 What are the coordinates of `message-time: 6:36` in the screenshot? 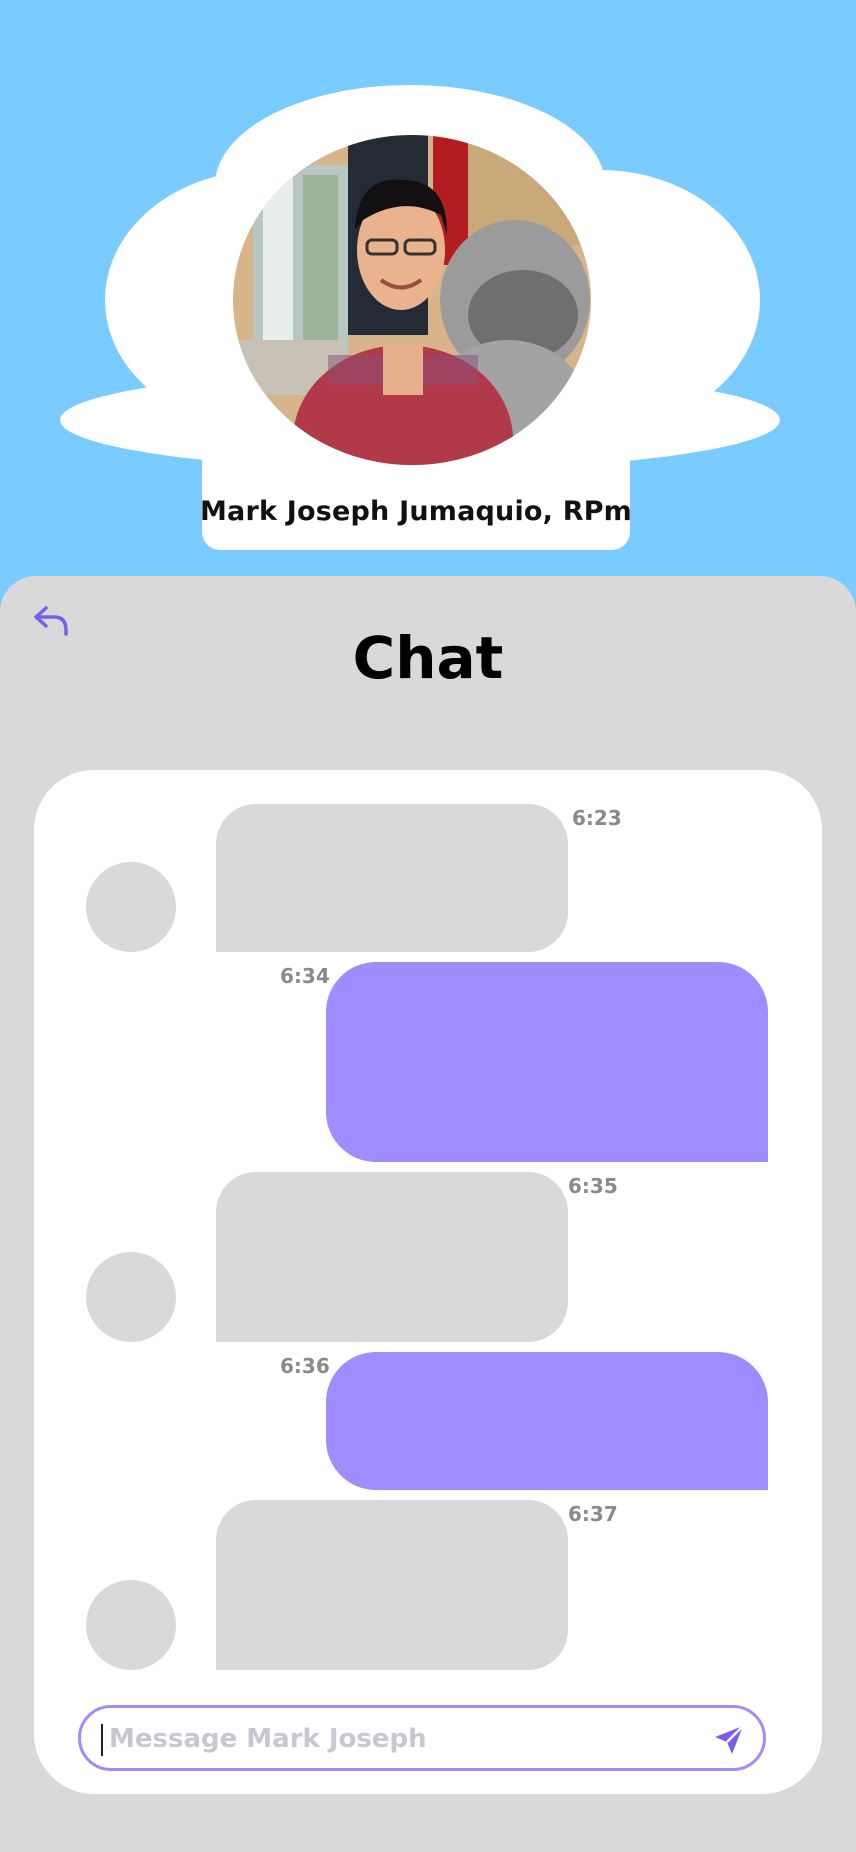 It's located at (305, 1366).